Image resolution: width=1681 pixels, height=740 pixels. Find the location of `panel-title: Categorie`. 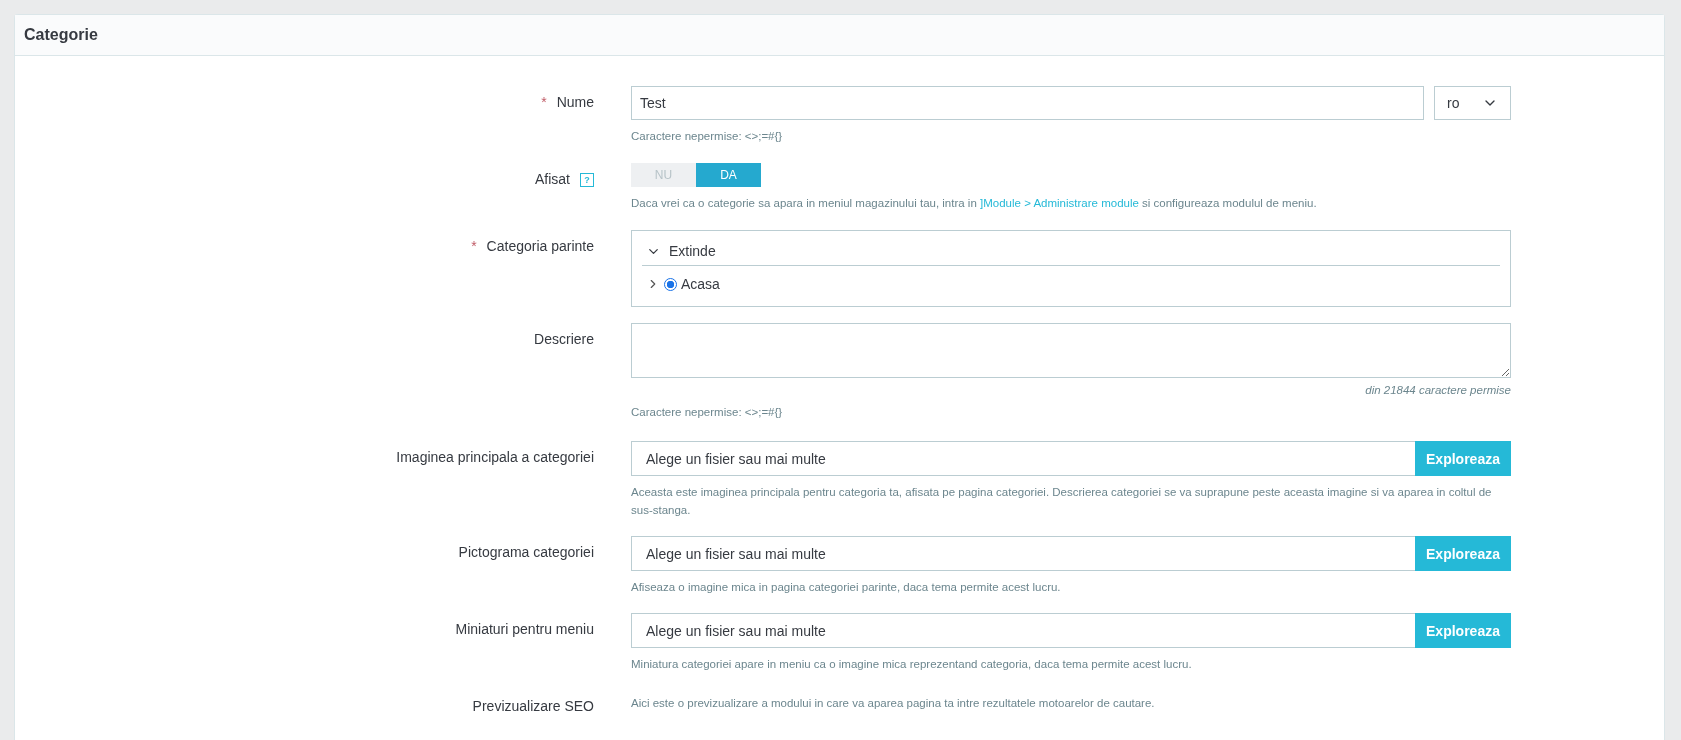

panel-title: Categorie is located at coordinates (61, 35).